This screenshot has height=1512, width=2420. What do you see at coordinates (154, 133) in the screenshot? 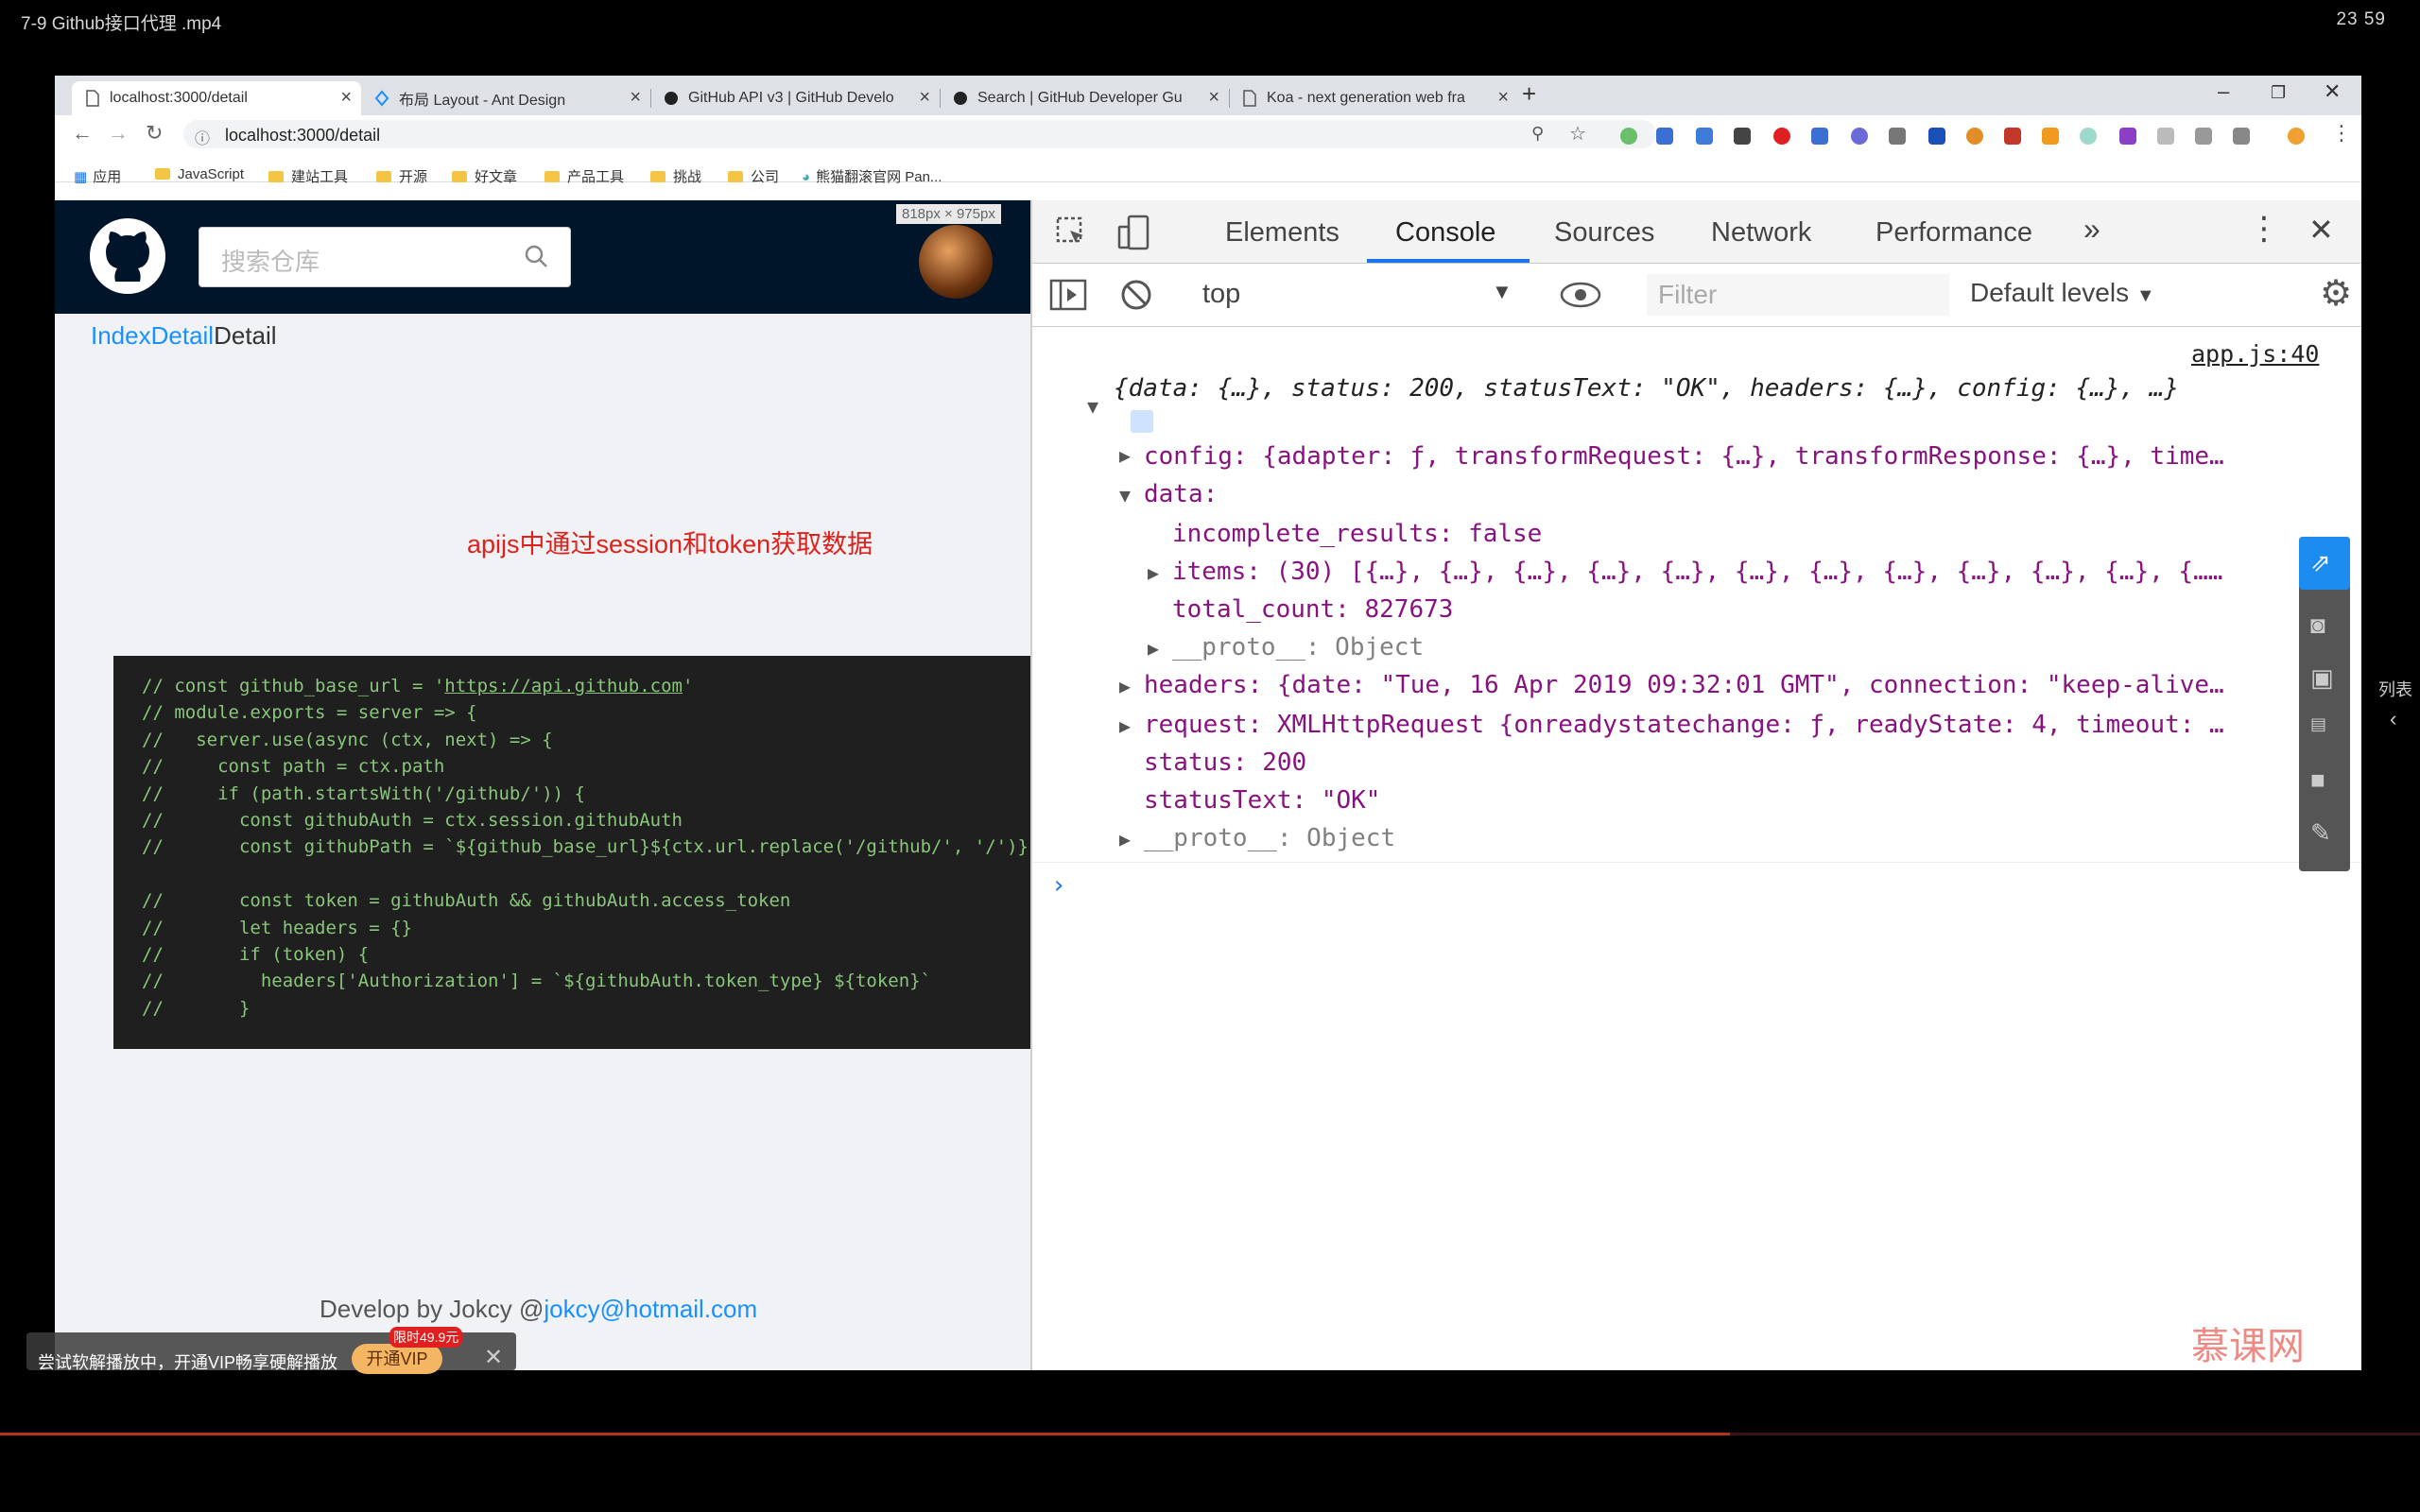
I see `reload-icon: ↻` at bounding box center [154, 133].